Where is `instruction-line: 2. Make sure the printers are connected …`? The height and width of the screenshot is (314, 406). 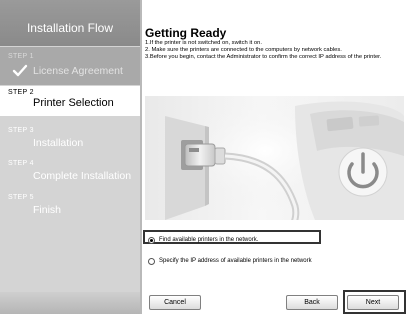
instruction-line: 2. Make sure the printers are connected … is located at coordinates (243, 50).